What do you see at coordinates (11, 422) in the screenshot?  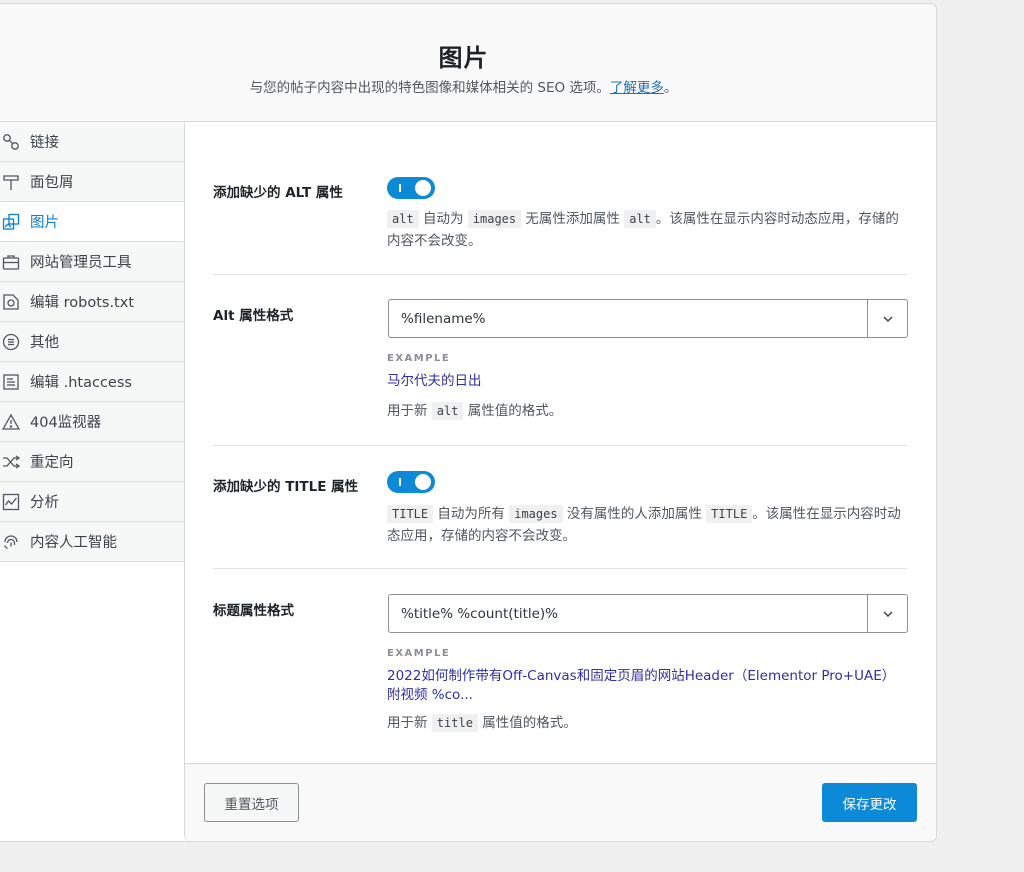 I see `warning-icon` at bounding box center [11, 422].